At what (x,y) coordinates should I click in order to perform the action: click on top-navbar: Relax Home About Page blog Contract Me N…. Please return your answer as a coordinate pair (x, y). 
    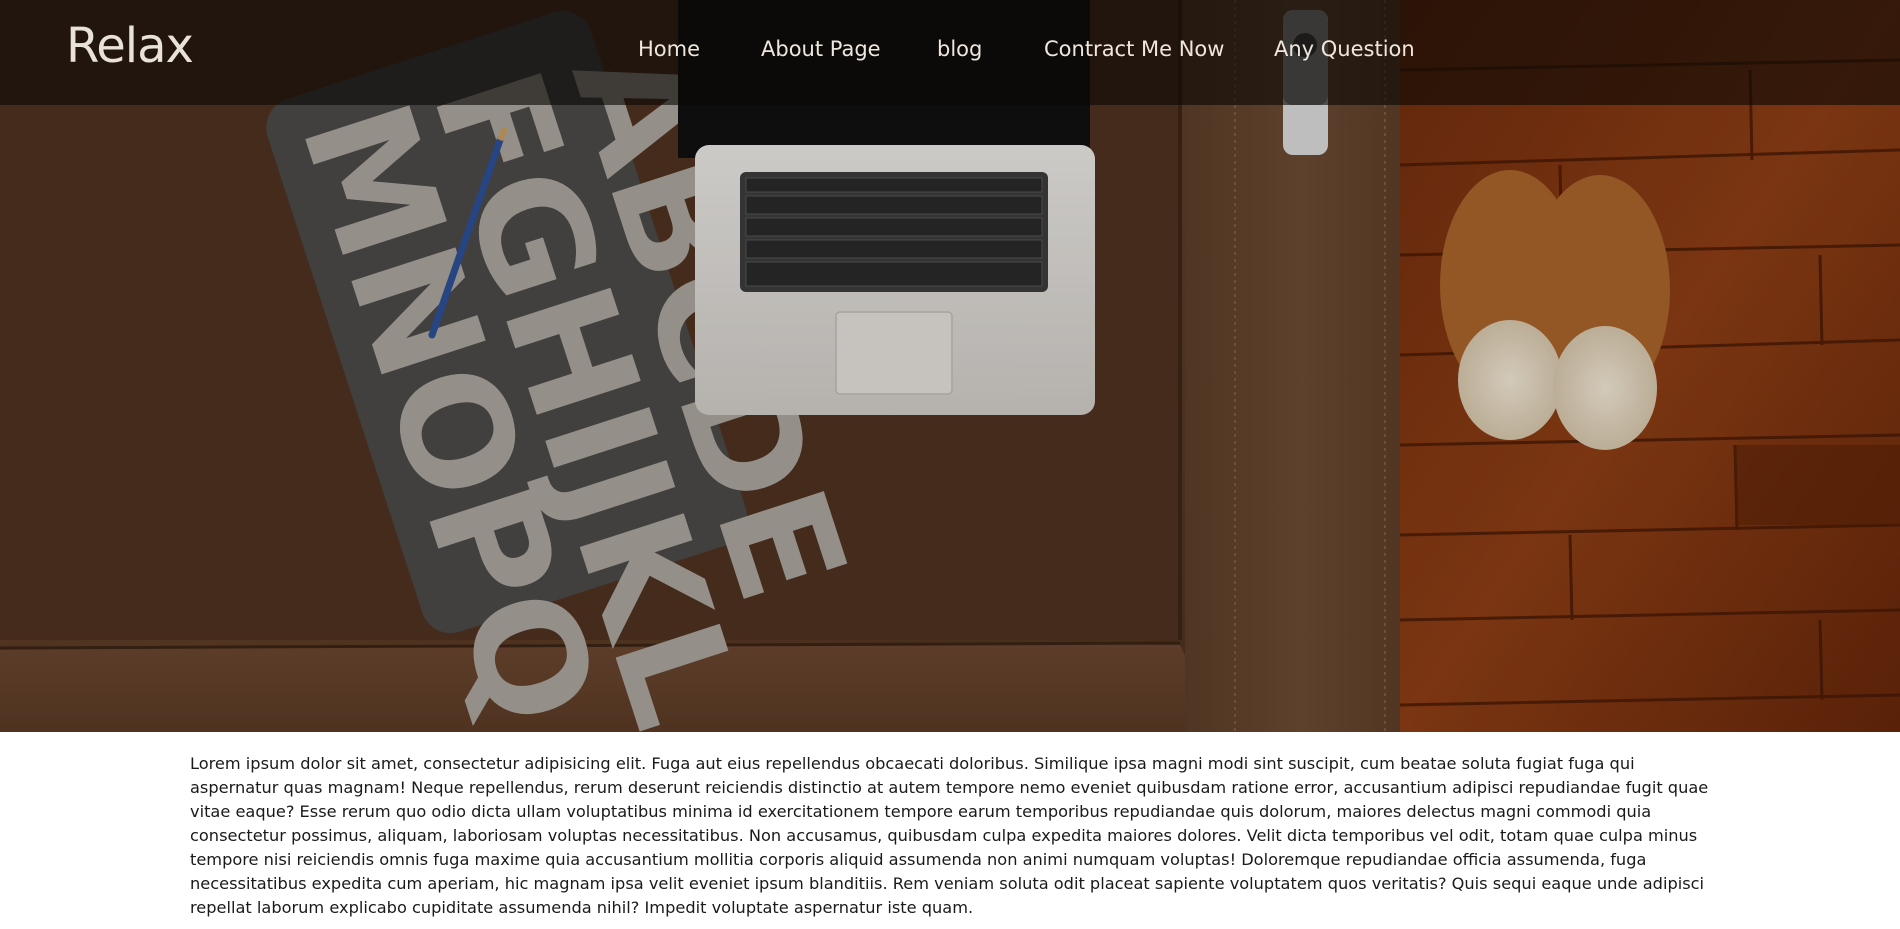
    Looking at the image, I should click on (950, 52).